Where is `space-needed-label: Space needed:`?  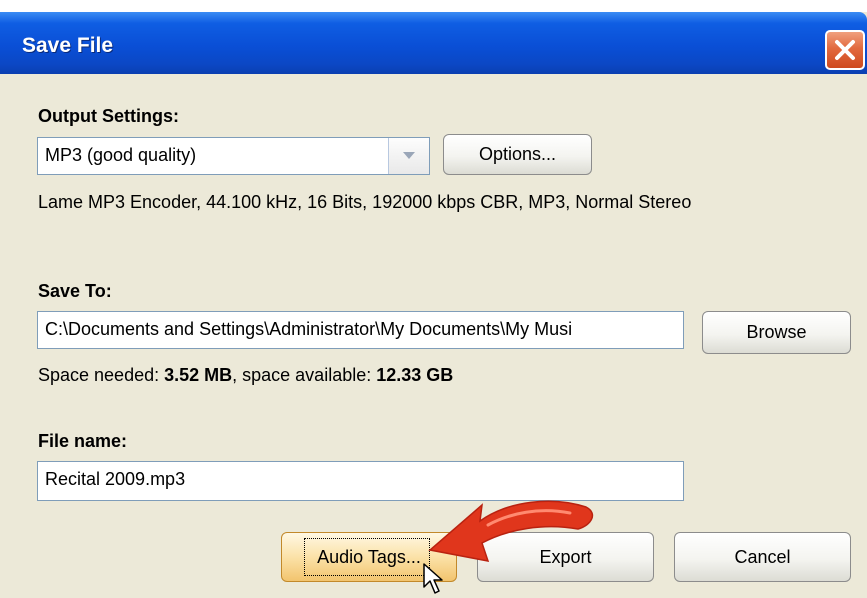
space-needed-label: Space needed: is located at coordinates (101, 375).